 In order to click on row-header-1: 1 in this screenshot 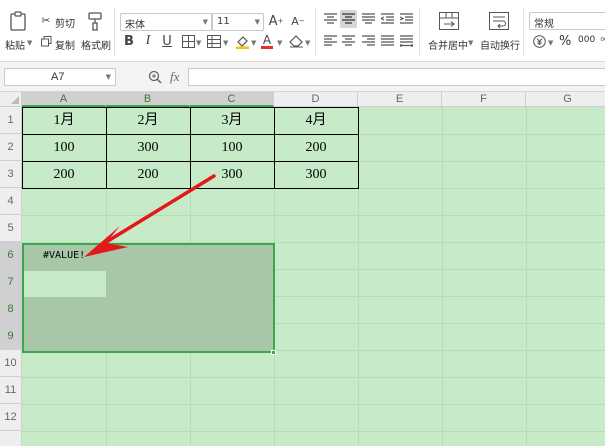, I will do `click(11, 120)`.